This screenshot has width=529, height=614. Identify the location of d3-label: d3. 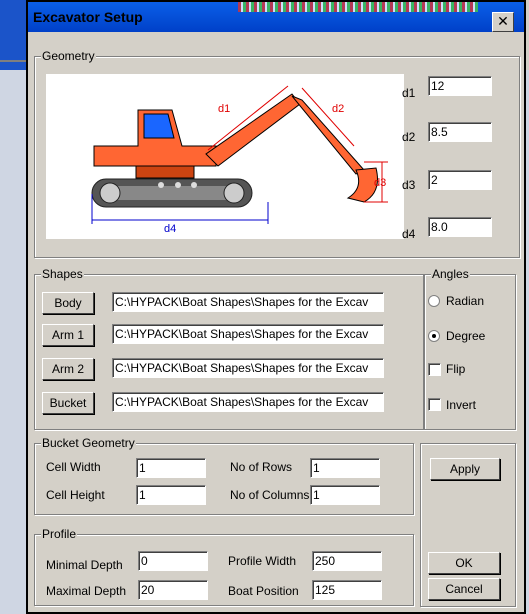
(409, 185).